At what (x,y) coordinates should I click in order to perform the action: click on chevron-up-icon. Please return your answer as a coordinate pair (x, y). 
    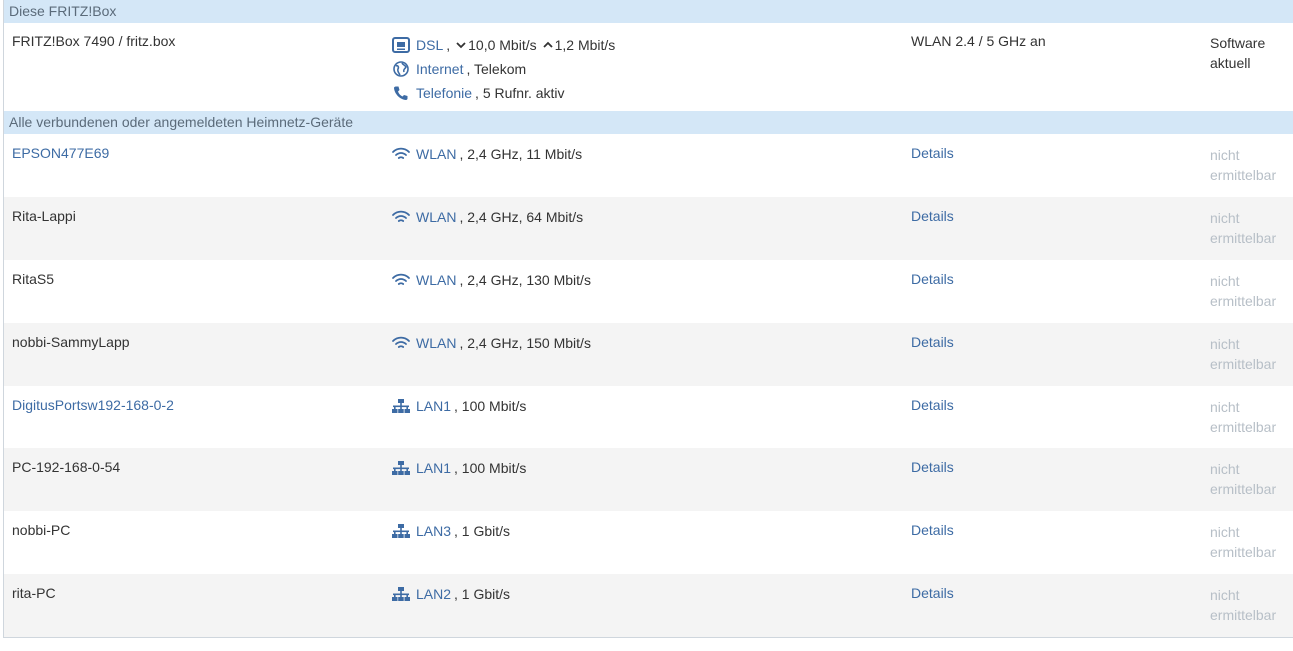
    Looking at the image, I should click on (547, 45).